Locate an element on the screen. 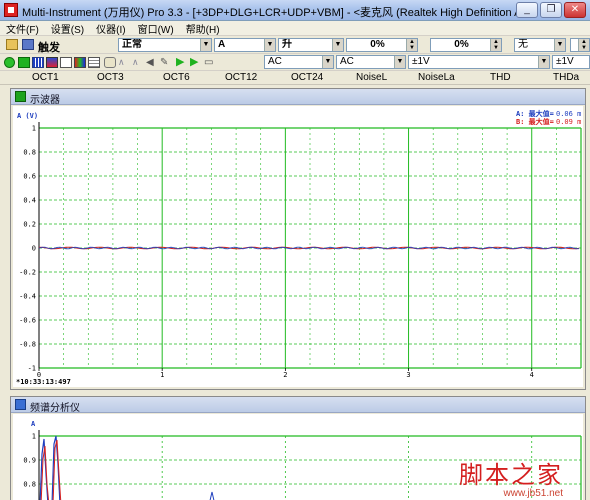  save-icon is located at coordinates (28, 44).